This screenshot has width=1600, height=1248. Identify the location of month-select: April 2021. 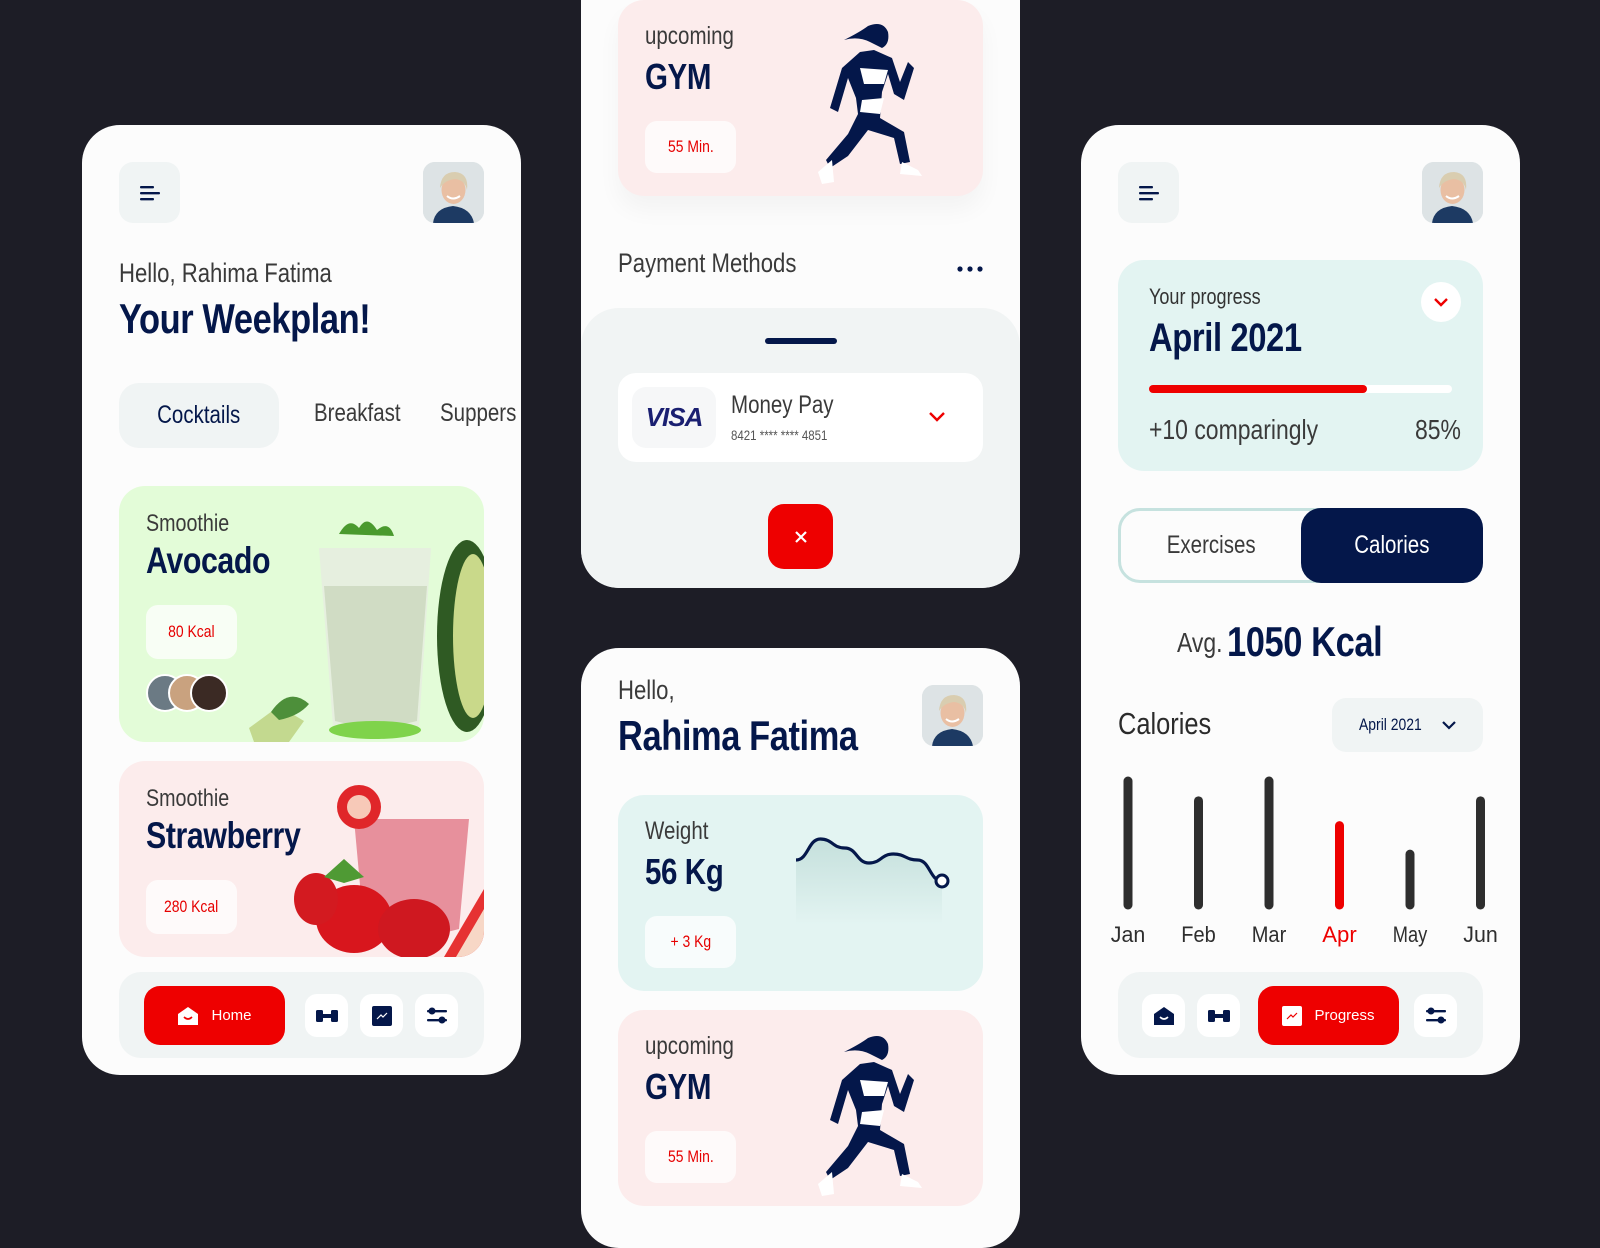
(1407, 725).